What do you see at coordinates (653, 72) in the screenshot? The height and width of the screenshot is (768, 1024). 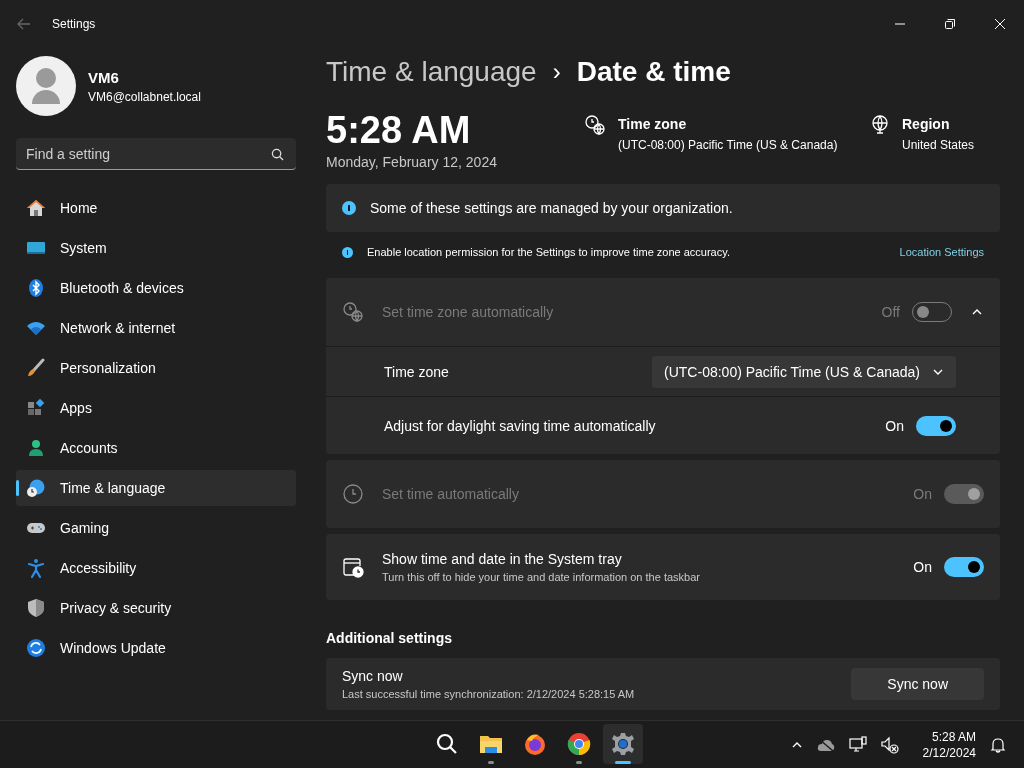 I see `page-title: Date & time` at bounding box center [653, 72].